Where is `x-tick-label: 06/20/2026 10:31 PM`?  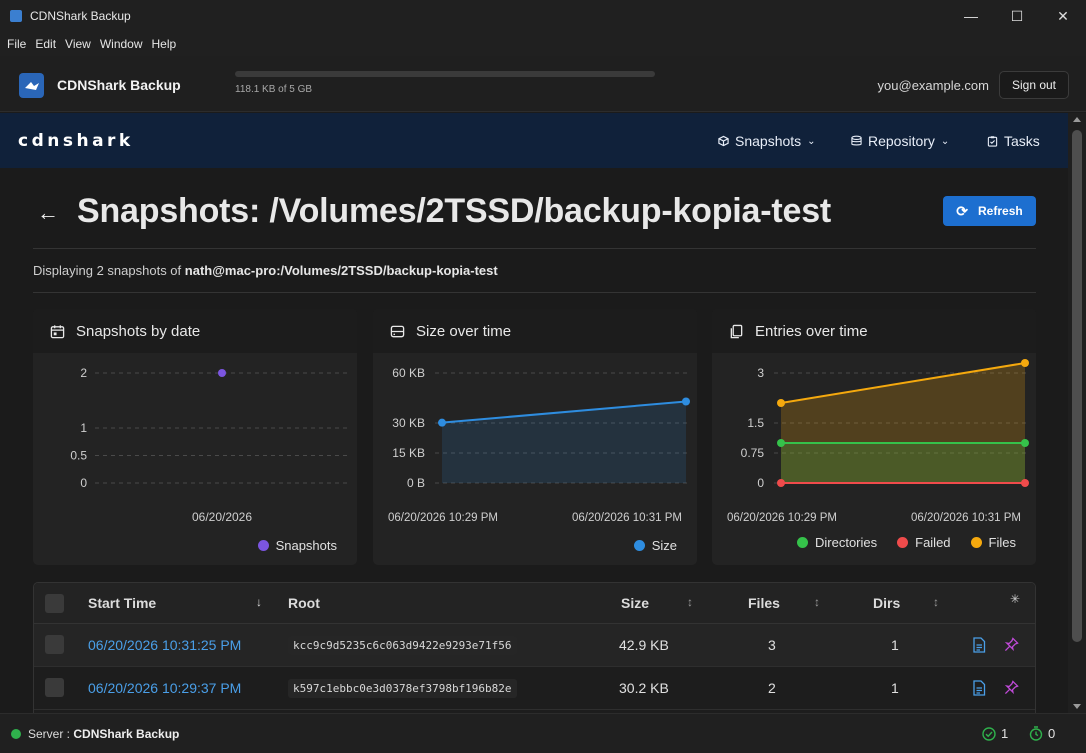 x-tick-label: 06/20/2026 10:31 PM is located at coordinates (627, 517).